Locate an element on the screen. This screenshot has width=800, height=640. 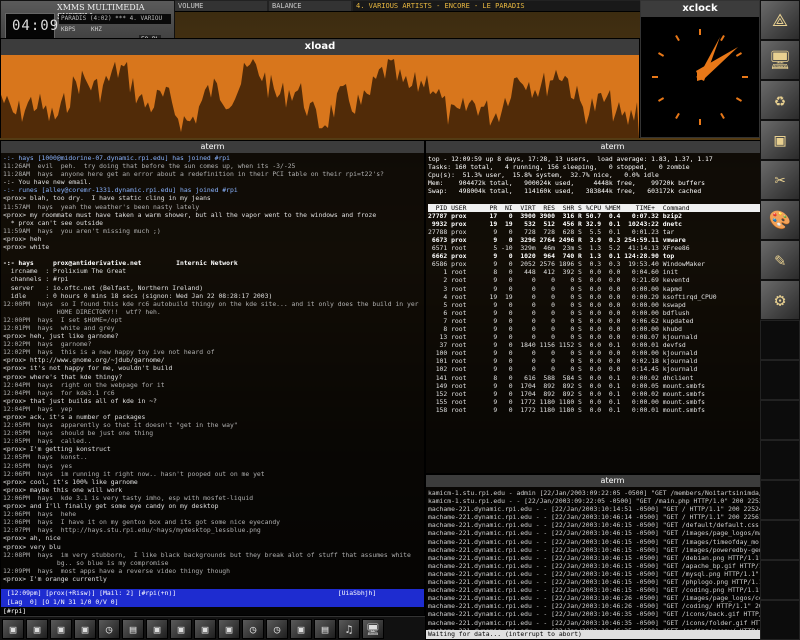
irc-line: <prox> white is located at coordinates (26, 247).